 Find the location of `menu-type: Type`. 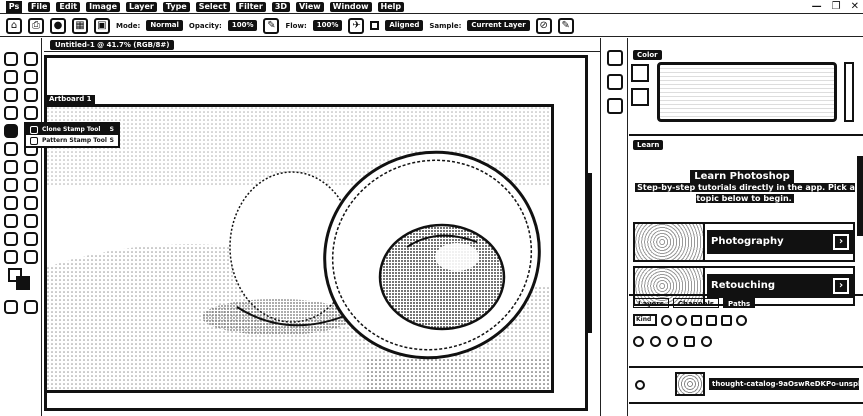

menu-type: Type is located at coordinates (176, 6).